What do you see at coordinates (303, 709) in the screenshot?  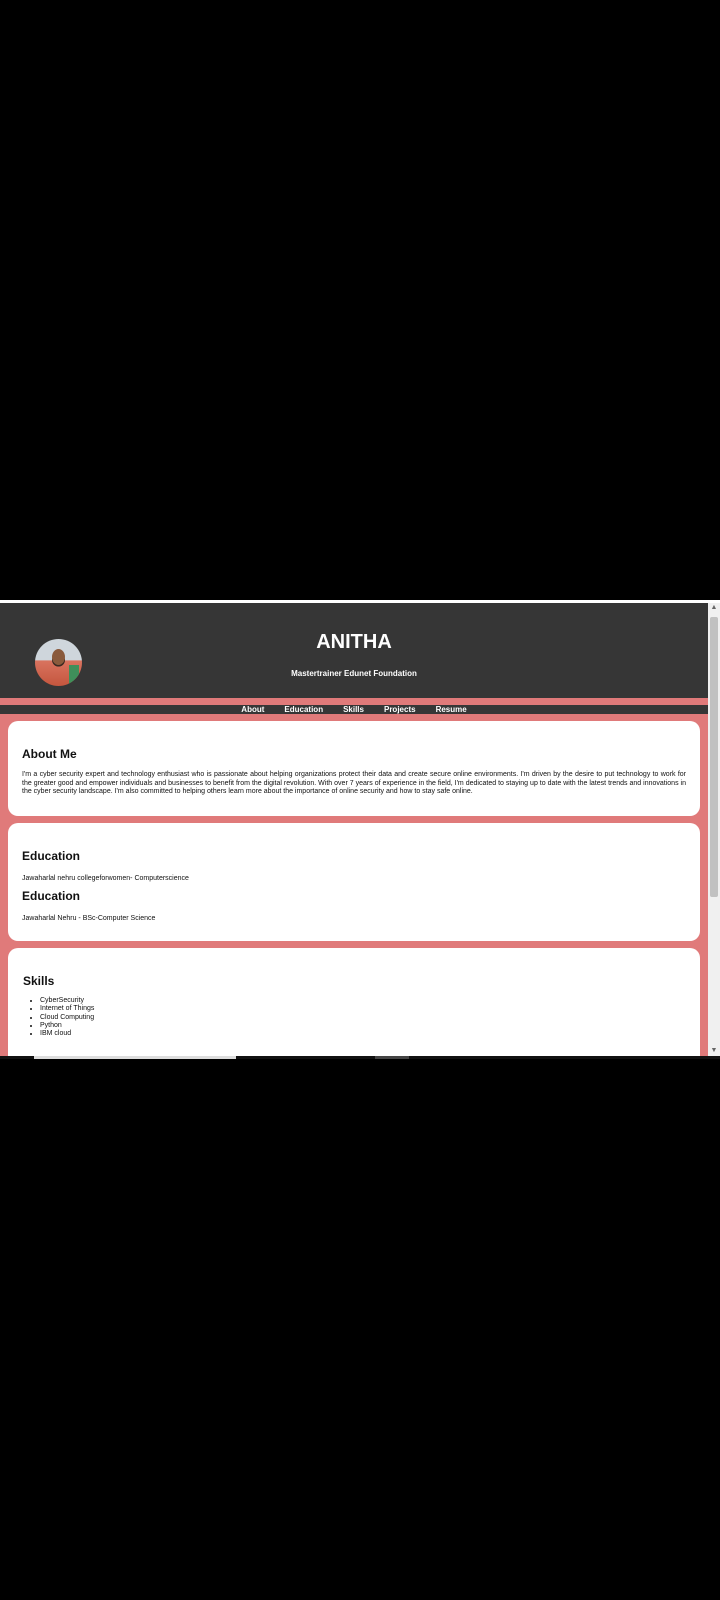 I see `nav-link-education: Education` at bounding box center [303, 709].